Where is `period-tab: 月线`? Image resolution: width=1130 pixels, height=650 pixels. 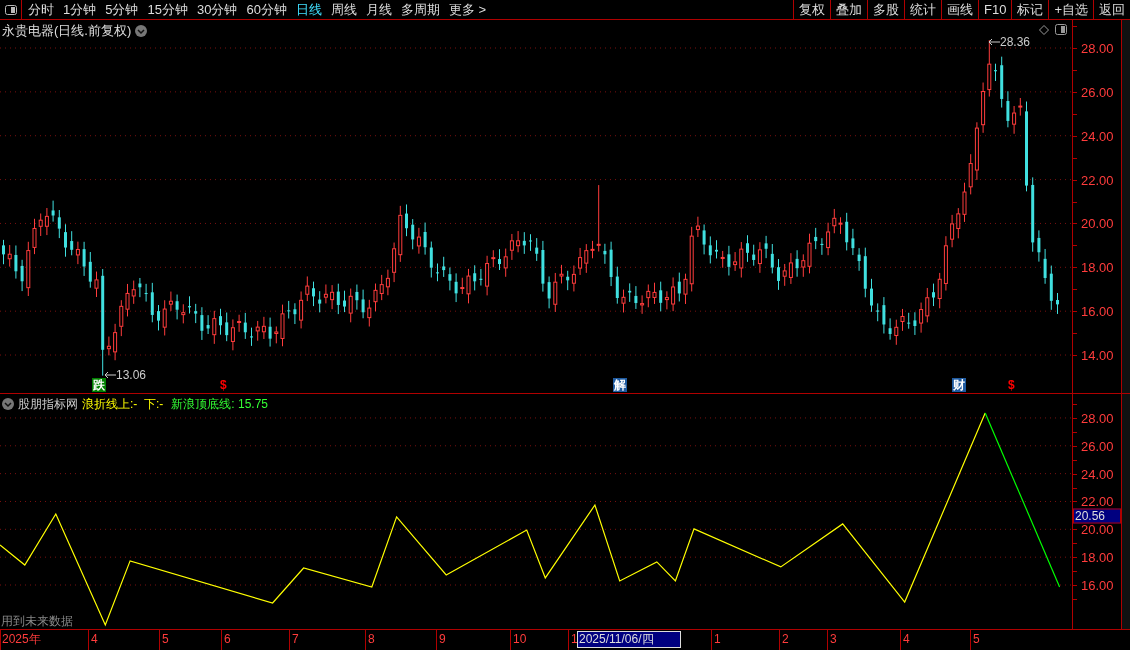
period-tab: 月线 is located at coordinates (378, 9).